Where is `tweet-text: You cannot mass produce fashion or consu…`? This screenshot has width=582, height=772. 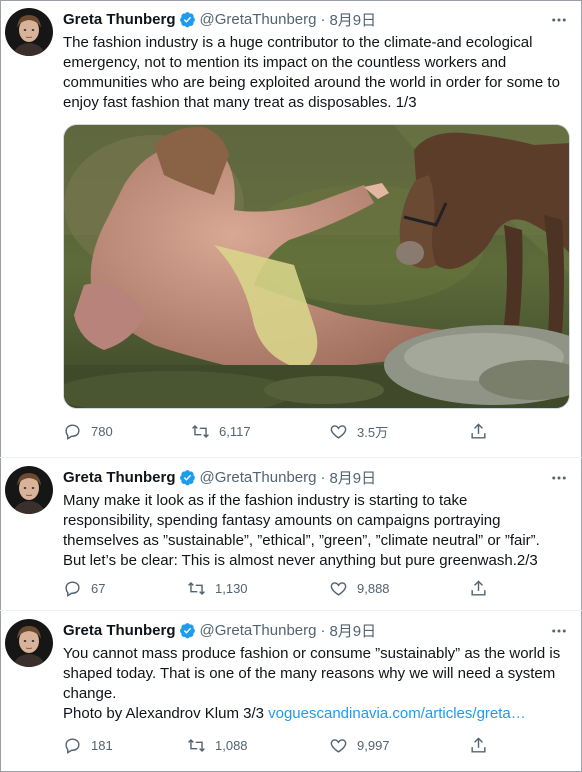
tweet-text: You cannot mass produce fashion or consu… is located at coordinates (316, 684).